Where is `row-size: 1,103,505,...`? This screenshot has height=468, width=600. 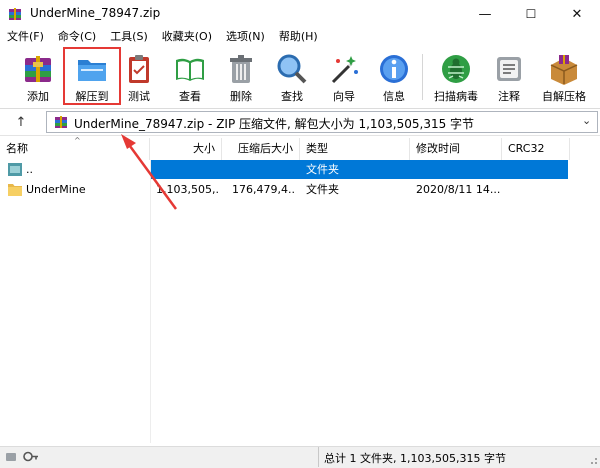
row-size: 1,103,505,... is located at coordinates (187, 189).